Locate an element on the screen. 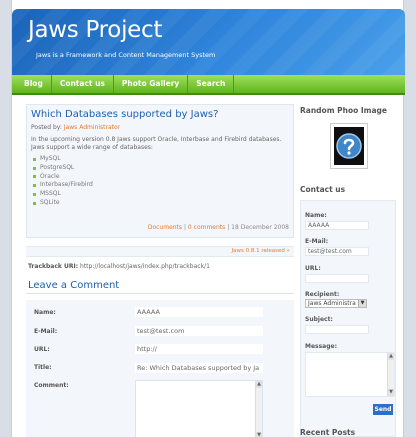 This screenshot has width=416, height=437. contact-email-label: E-Mail: is located at coordinates (317, 241).